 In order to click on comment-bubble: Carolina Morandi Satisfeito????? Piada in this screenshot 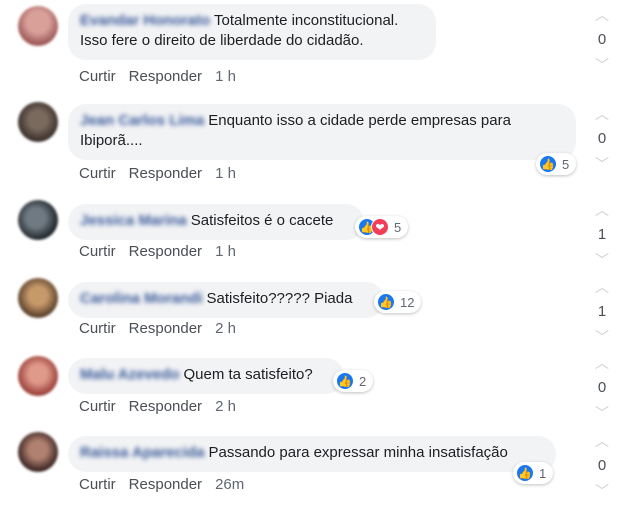, I will do `click(226, 300)`.